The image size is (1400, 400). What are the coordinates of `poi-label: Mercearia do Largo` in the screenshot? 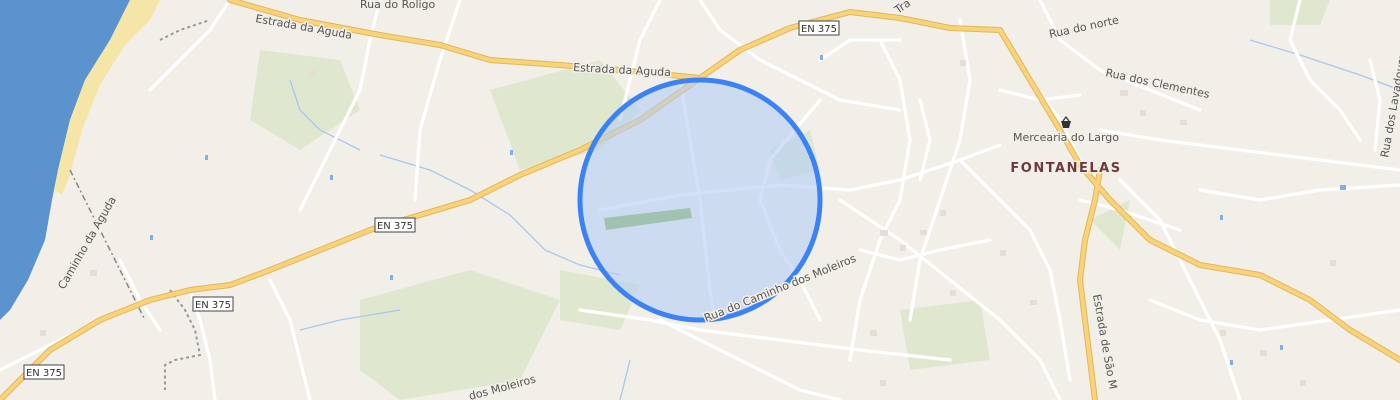 It's located at (1066, 137).